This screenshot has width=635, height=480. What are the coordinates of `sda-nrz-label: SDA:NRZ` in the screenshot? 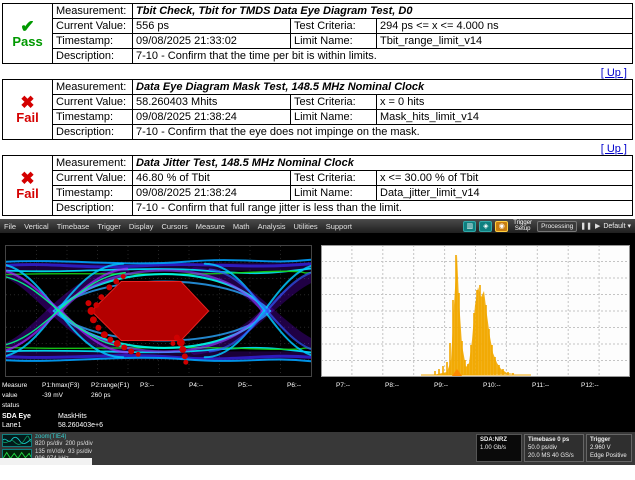 It's located at (493, 440).